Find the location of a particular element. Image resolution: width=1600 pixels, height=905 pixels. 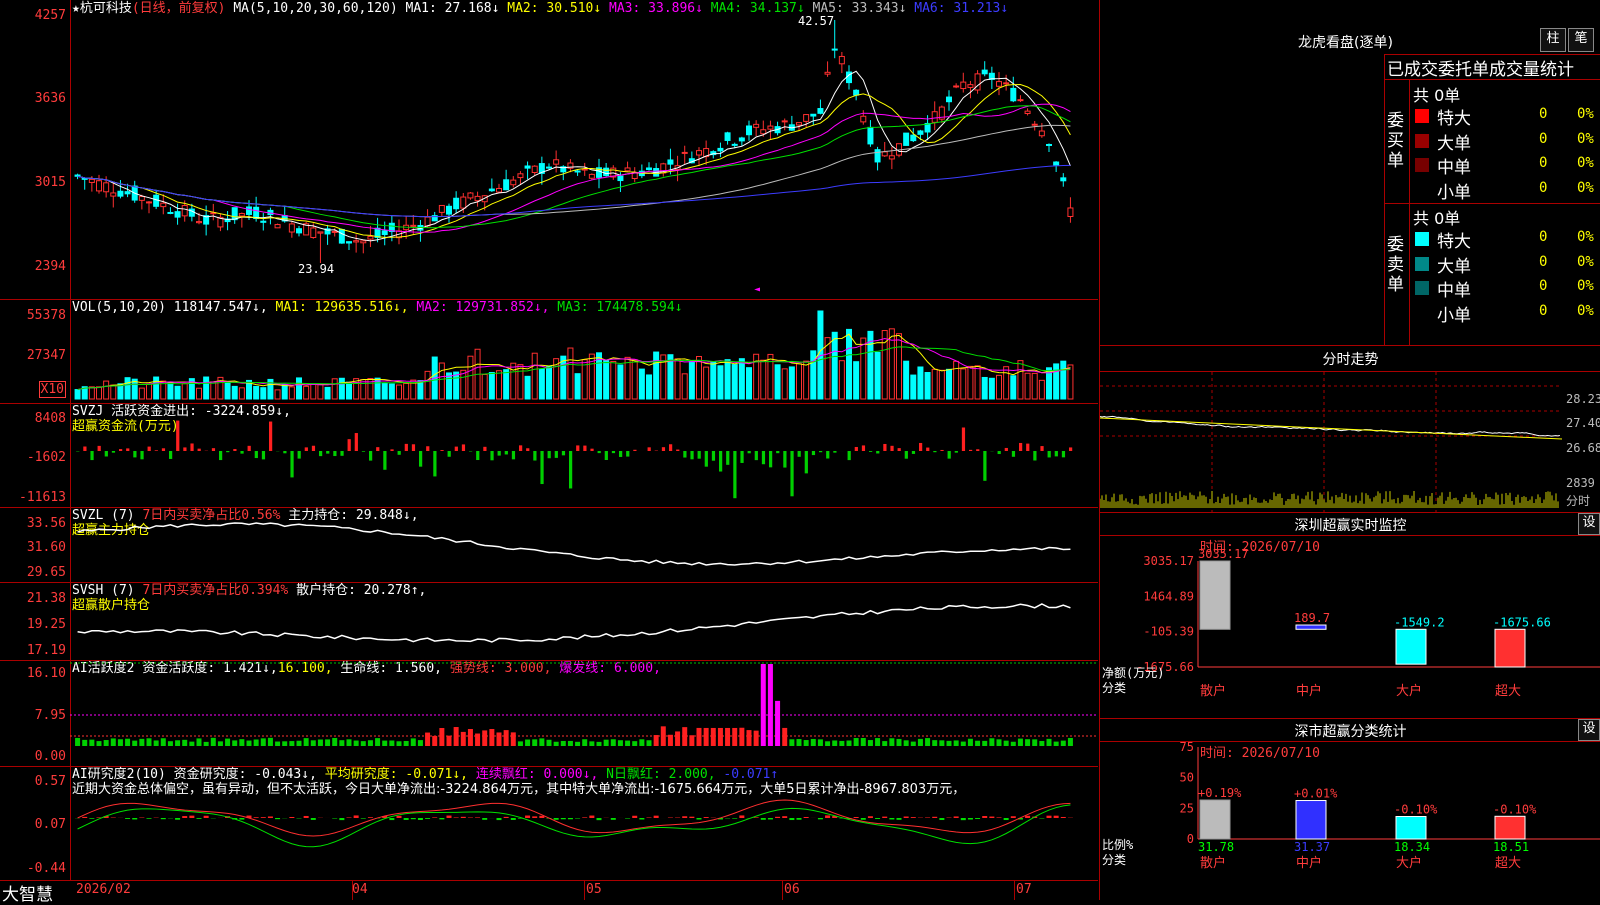

category-label: 散户 is located at coordinates (1213, 691).